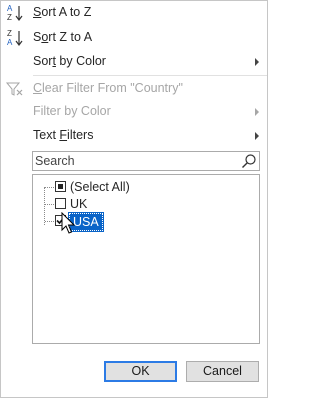  Describe the element at coordinates (134, 62) in the screenshot. I see `menu-item-sort-by-color: Sort by Color` at that location.